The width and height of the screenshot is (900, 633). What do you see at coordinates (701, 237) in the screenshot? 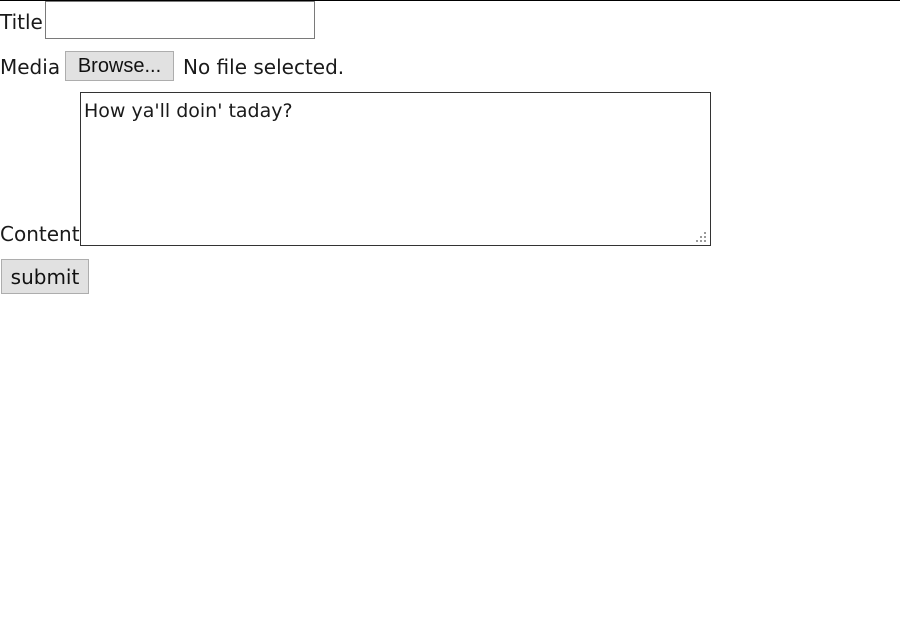
I see `resize-grip-icon` at bounding box center [701, 237].